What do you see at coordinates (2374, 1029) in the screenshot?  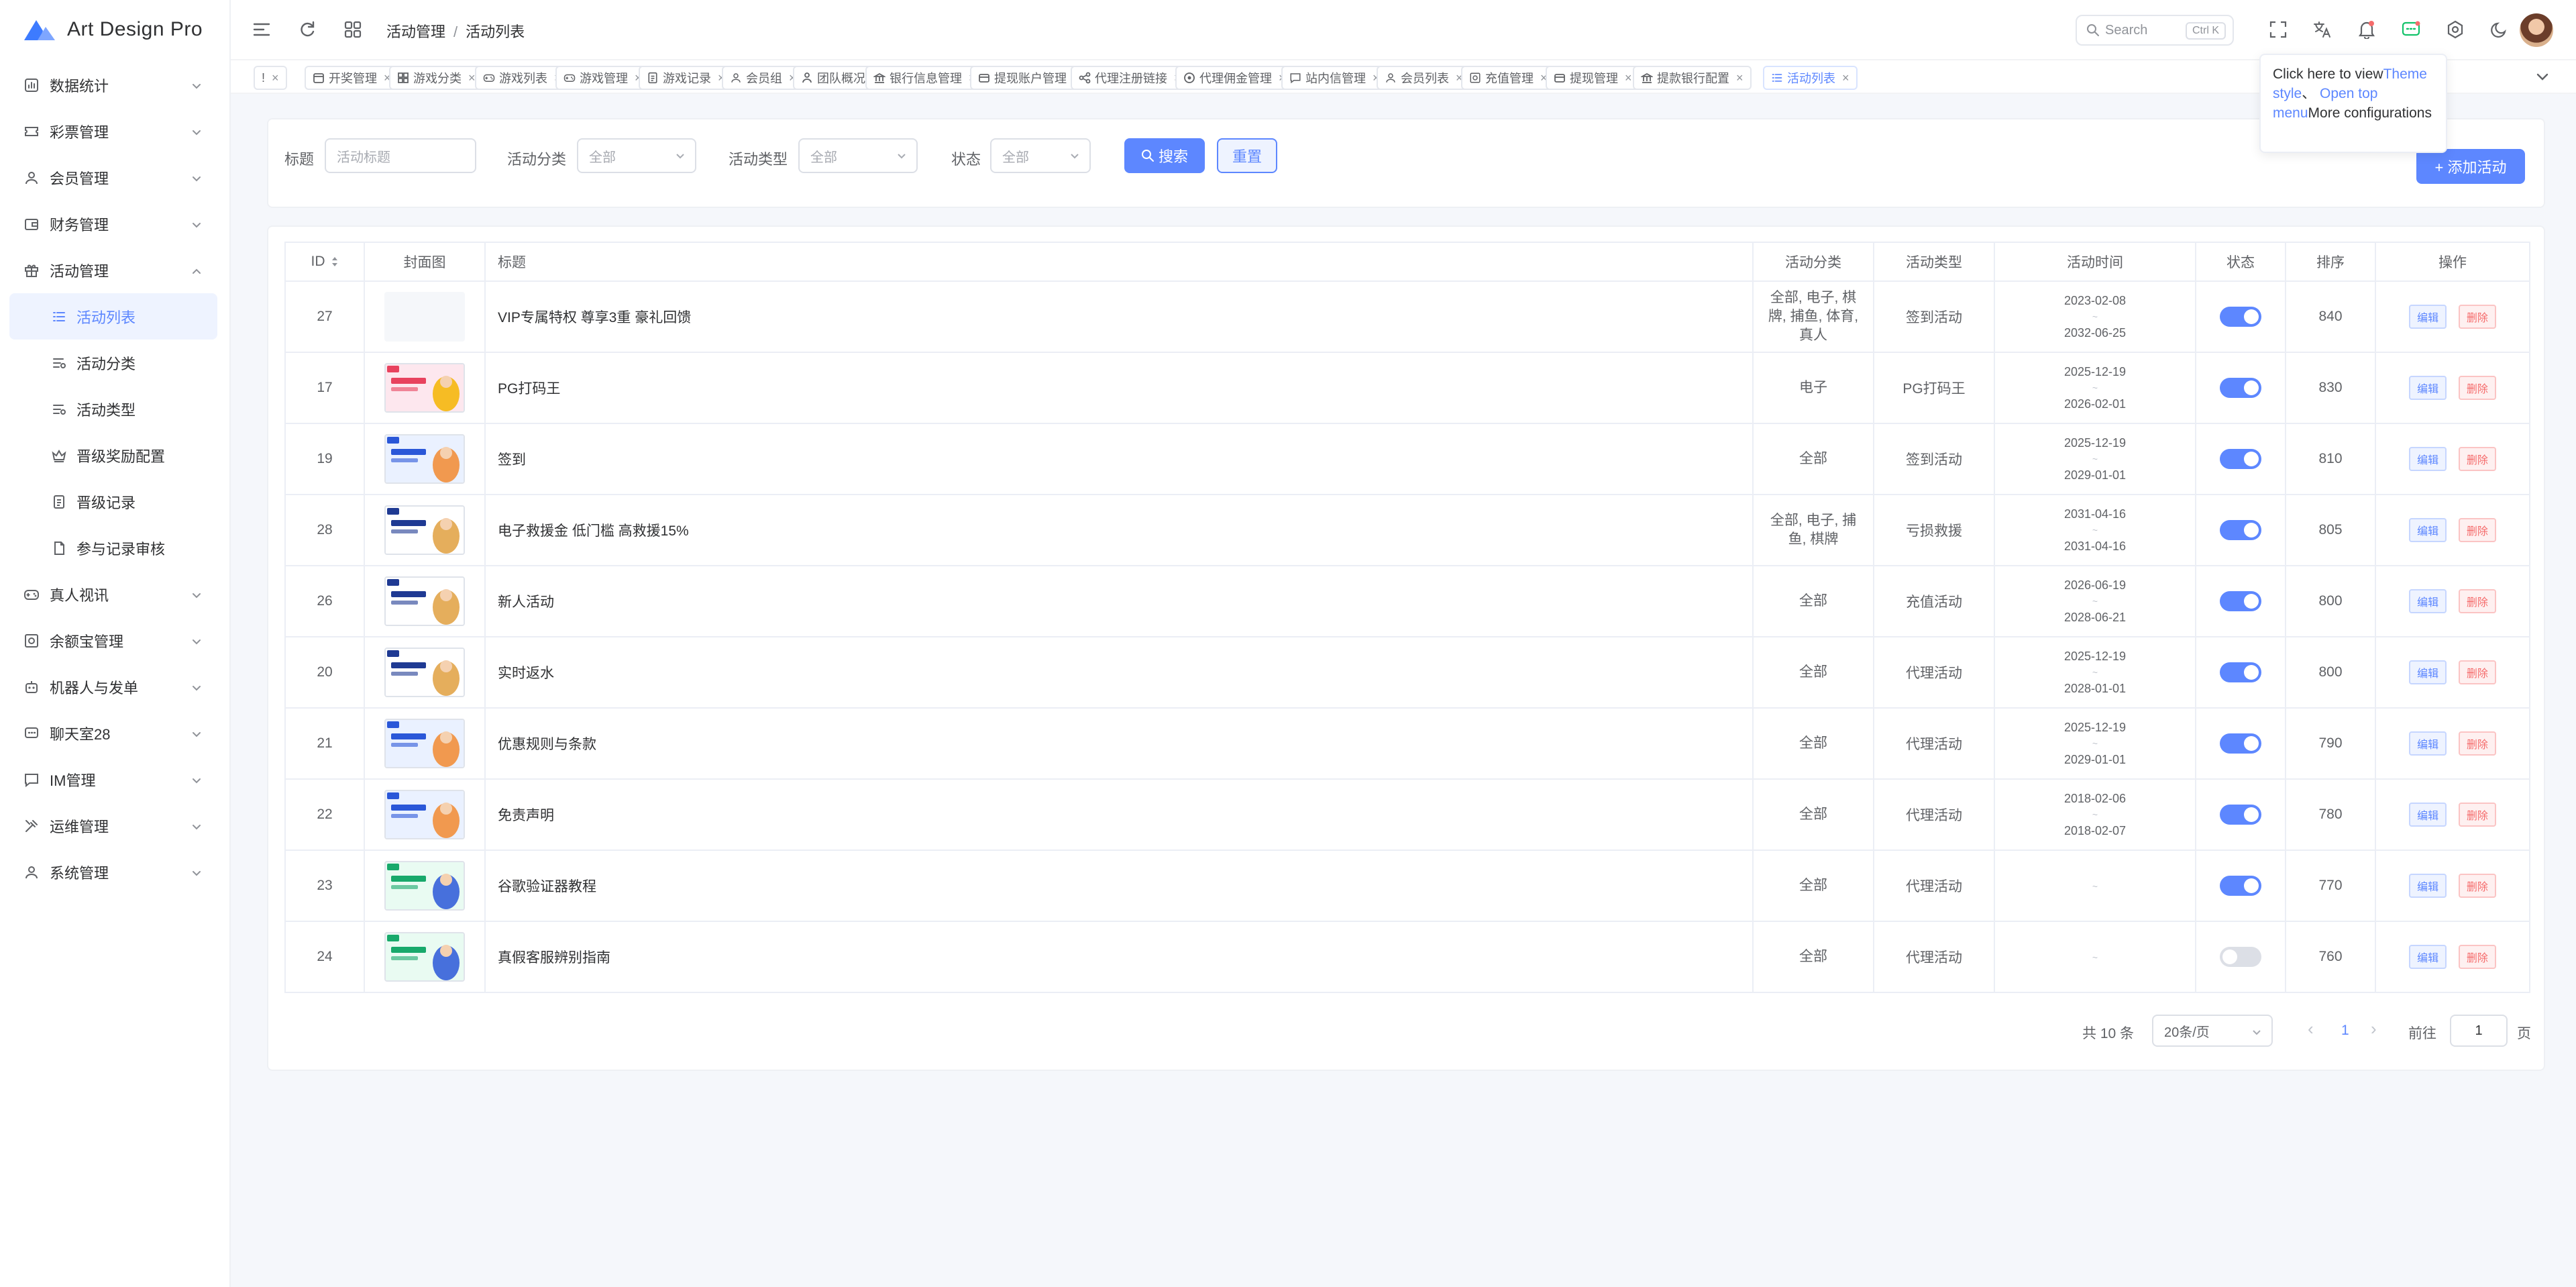 I see `next-page-button: ›` at bounding box center [2374, 1029].